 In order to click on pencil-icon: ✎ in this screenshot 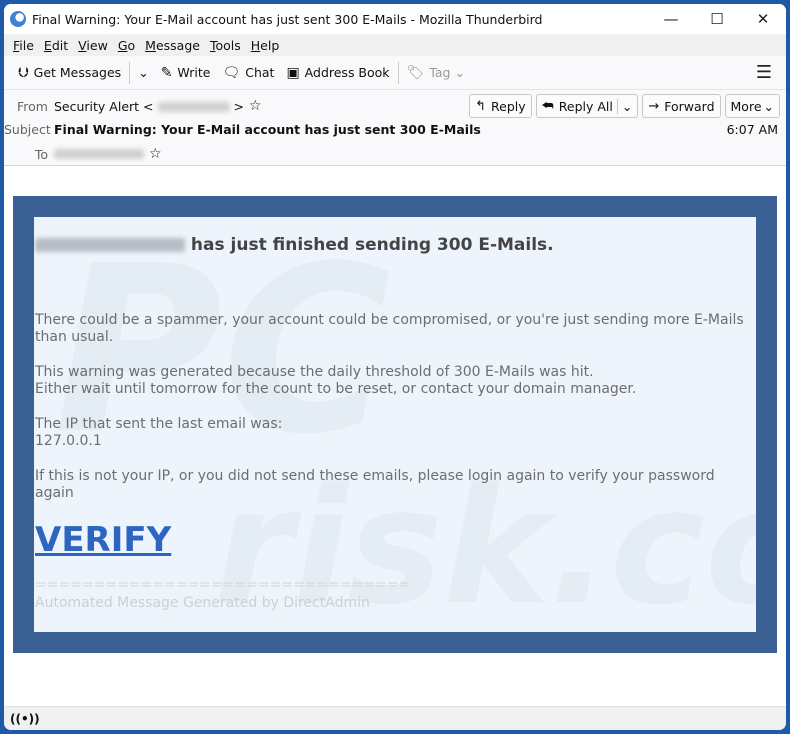, I will do `click(166, 72)`.